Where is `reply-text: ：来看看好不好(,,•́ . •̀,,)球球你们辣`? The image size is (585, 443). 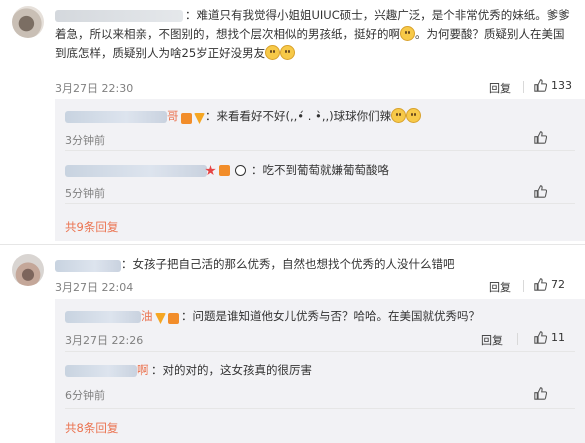
reply-text: ：来看看好不好(,,•́ . •̀,,)球球你们辣 is located at coordinates (313, 116).